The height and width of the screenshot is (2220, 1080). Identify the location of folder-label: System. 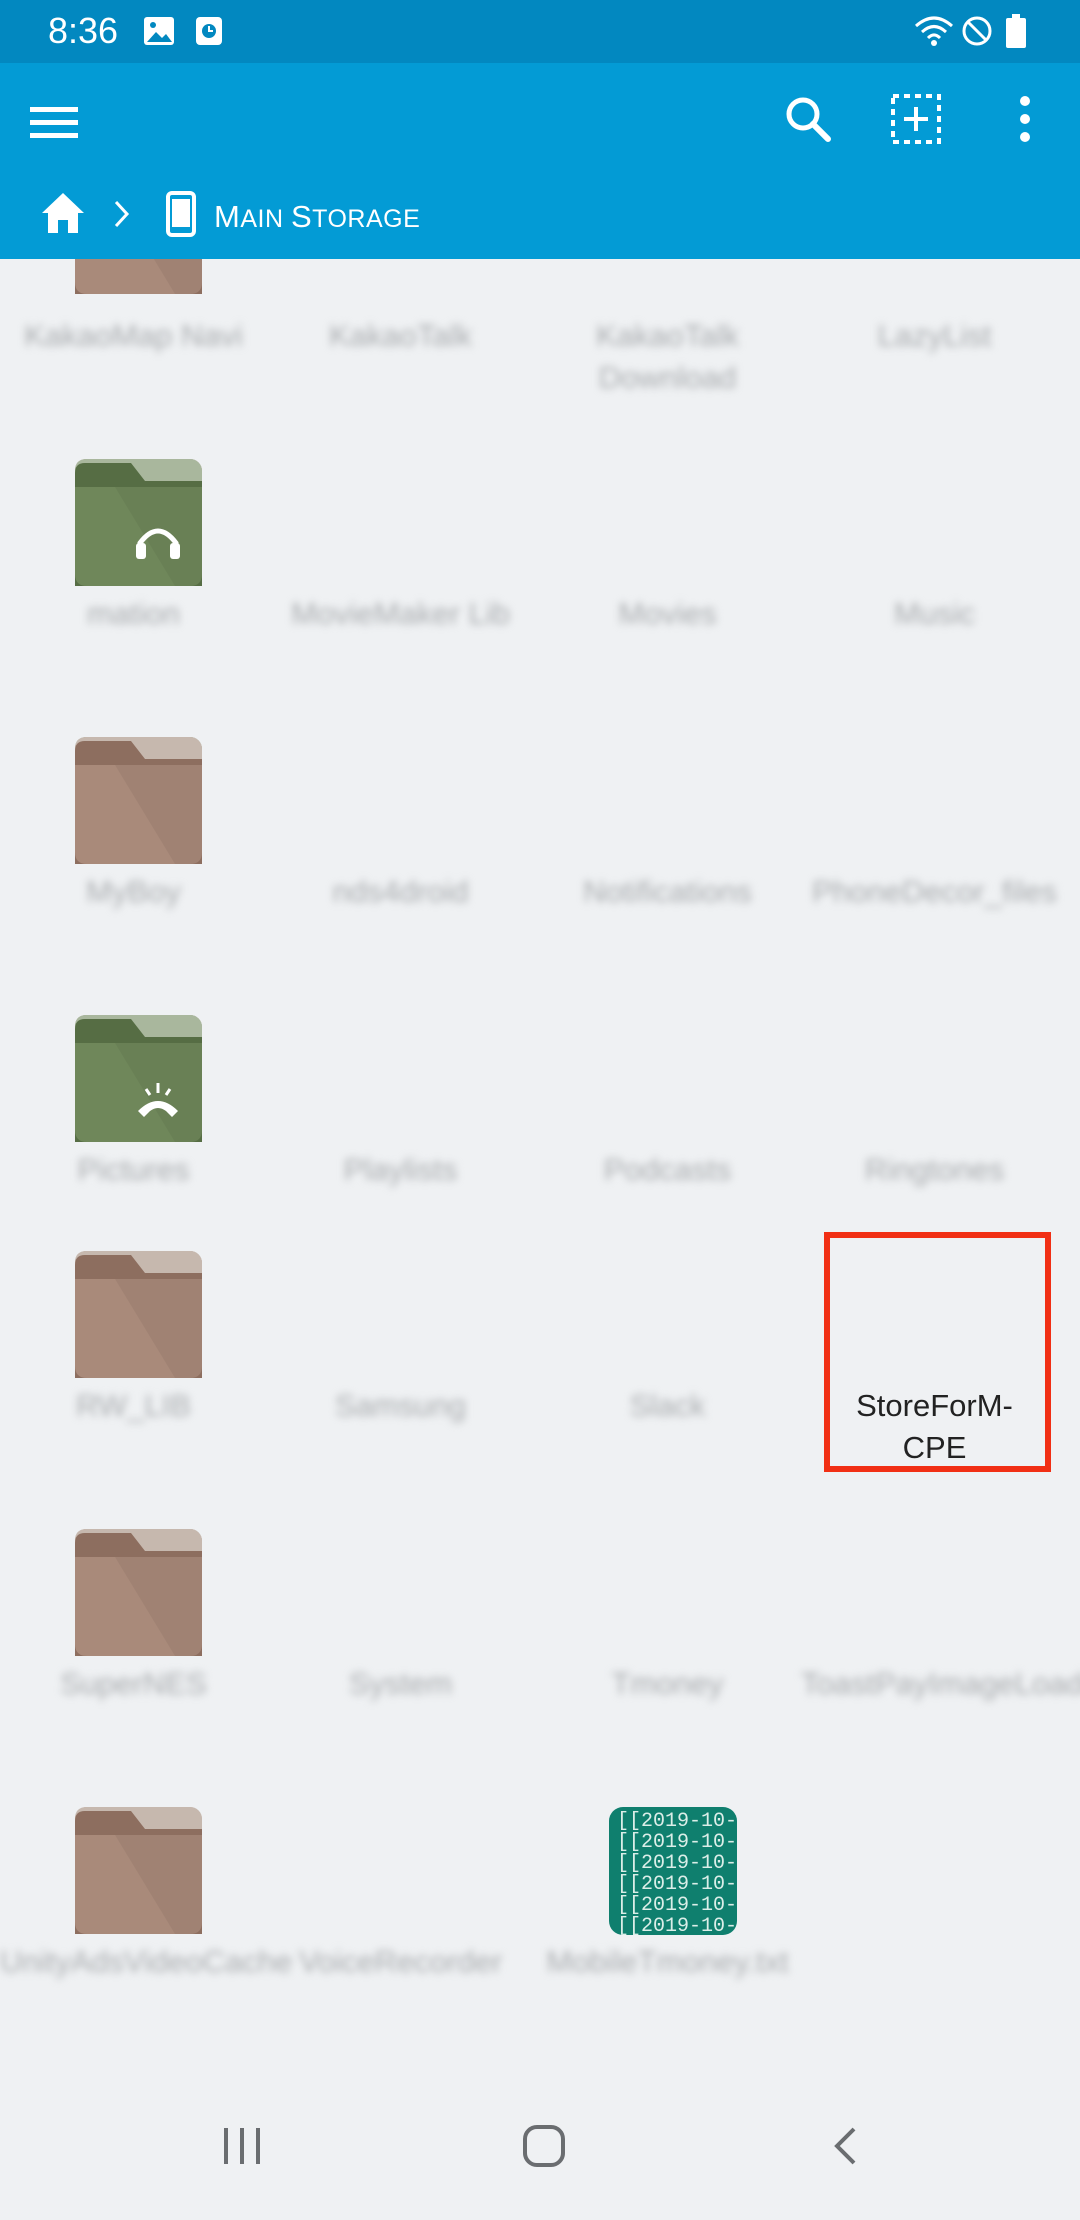
(400, 1683).